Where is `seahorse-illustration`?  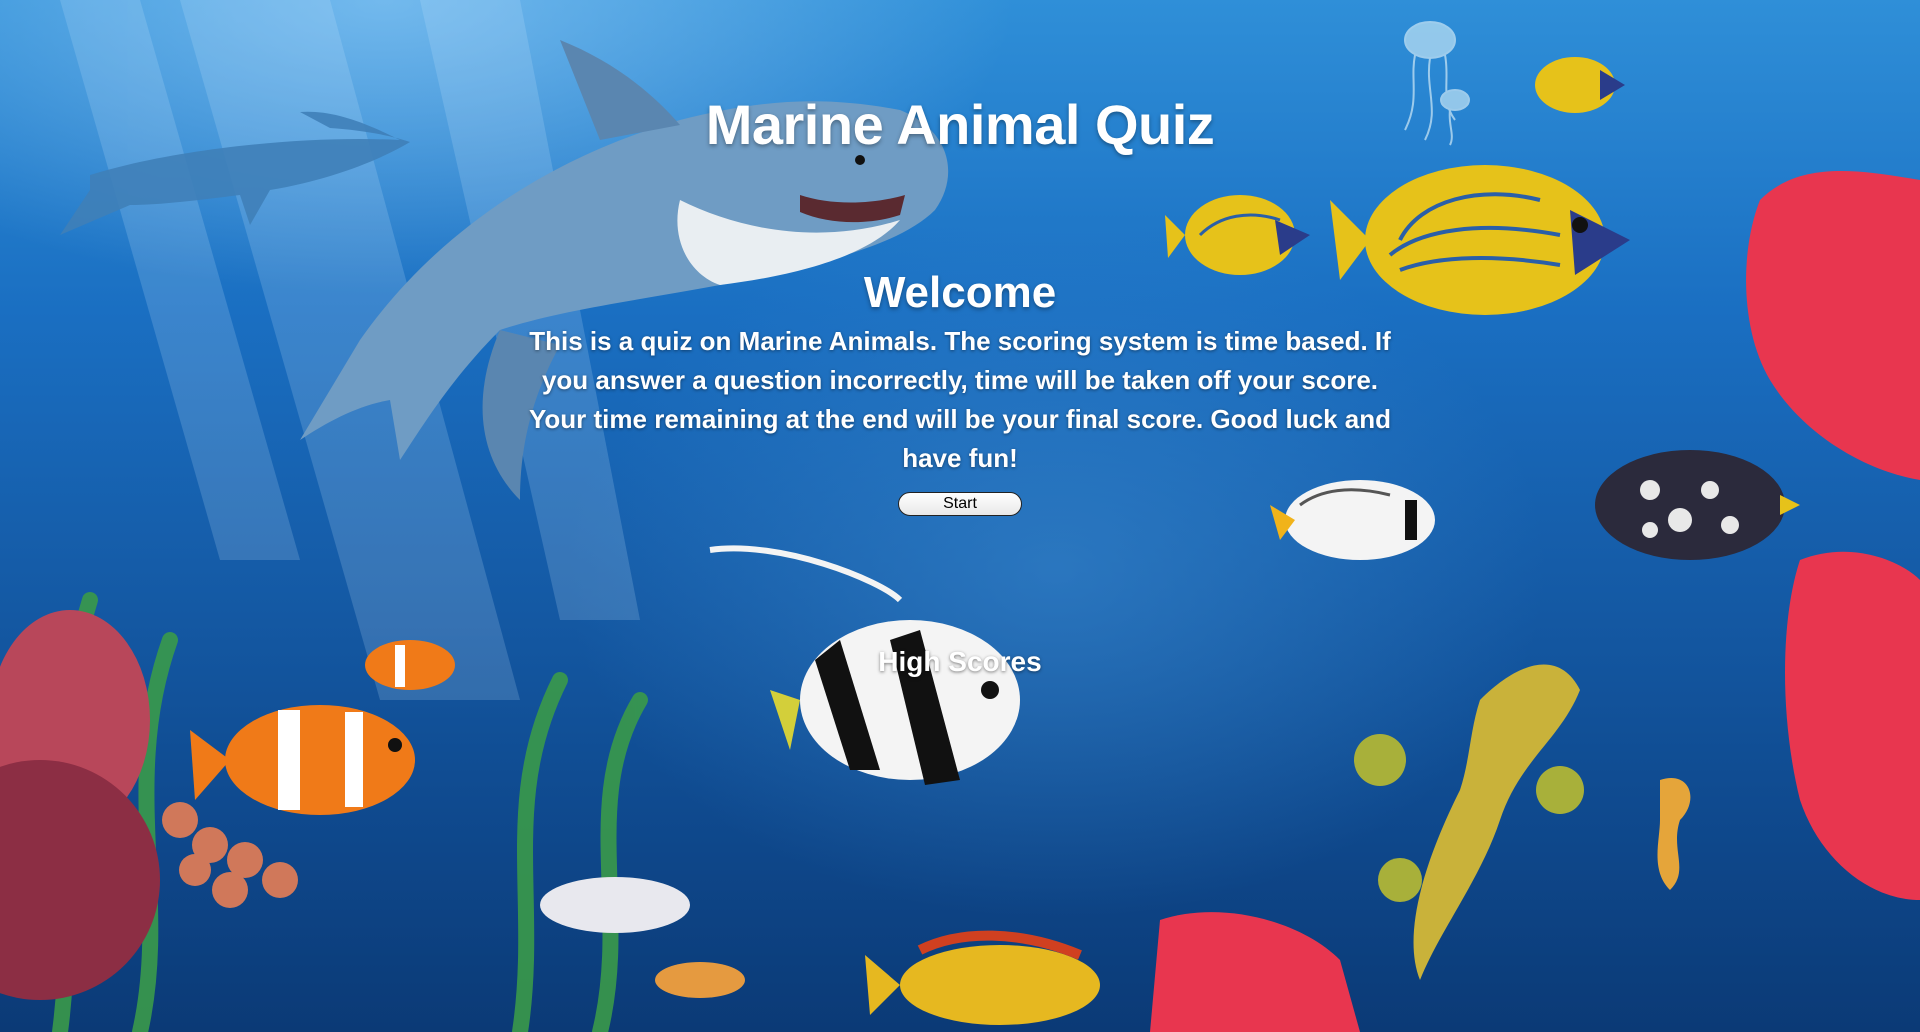 seahorse-illustration is located at coordinates (1674, 834).